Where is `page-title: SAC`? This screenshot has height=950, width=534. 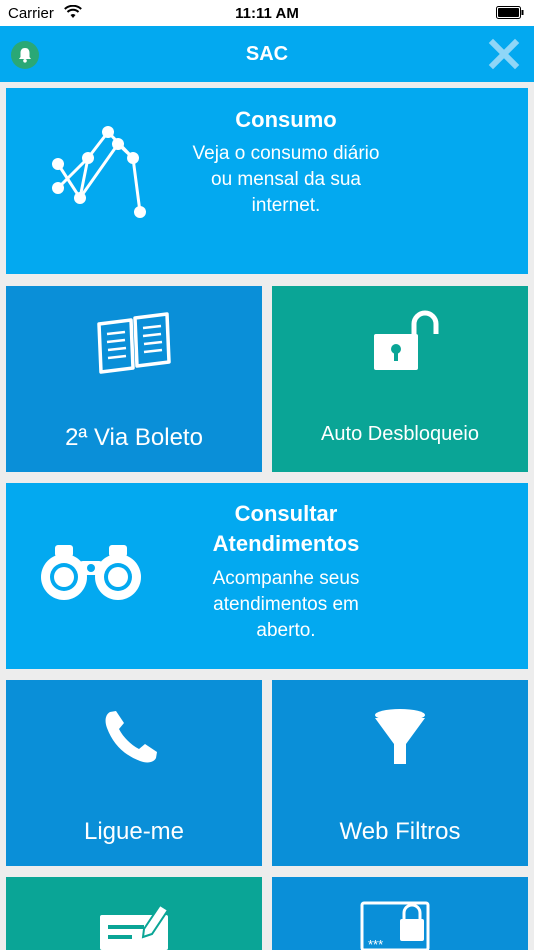 page-title: SAC is located at coordinates (267, 54).